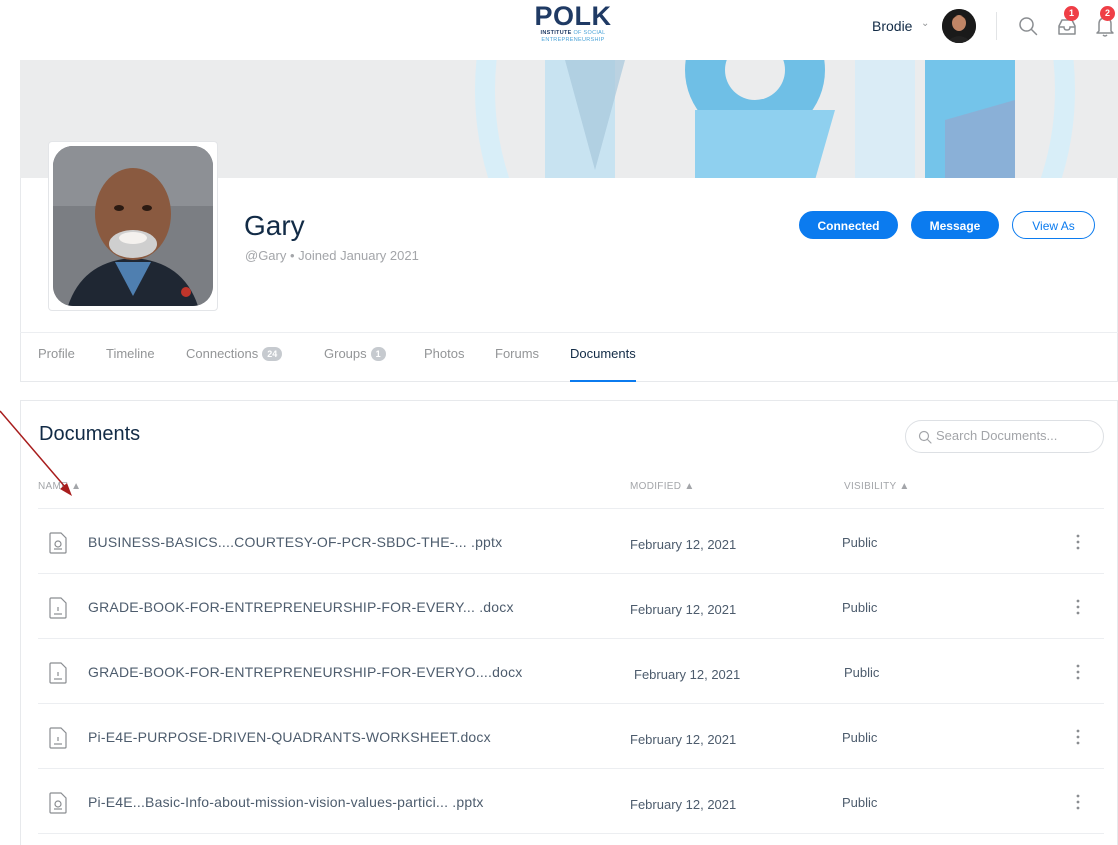 This screenshot has height=845, width=1118. What do you see at coordinates (1071, 13) in the screenshot?
I see `messages-badge: 1` at bounding box center [1071, 13].